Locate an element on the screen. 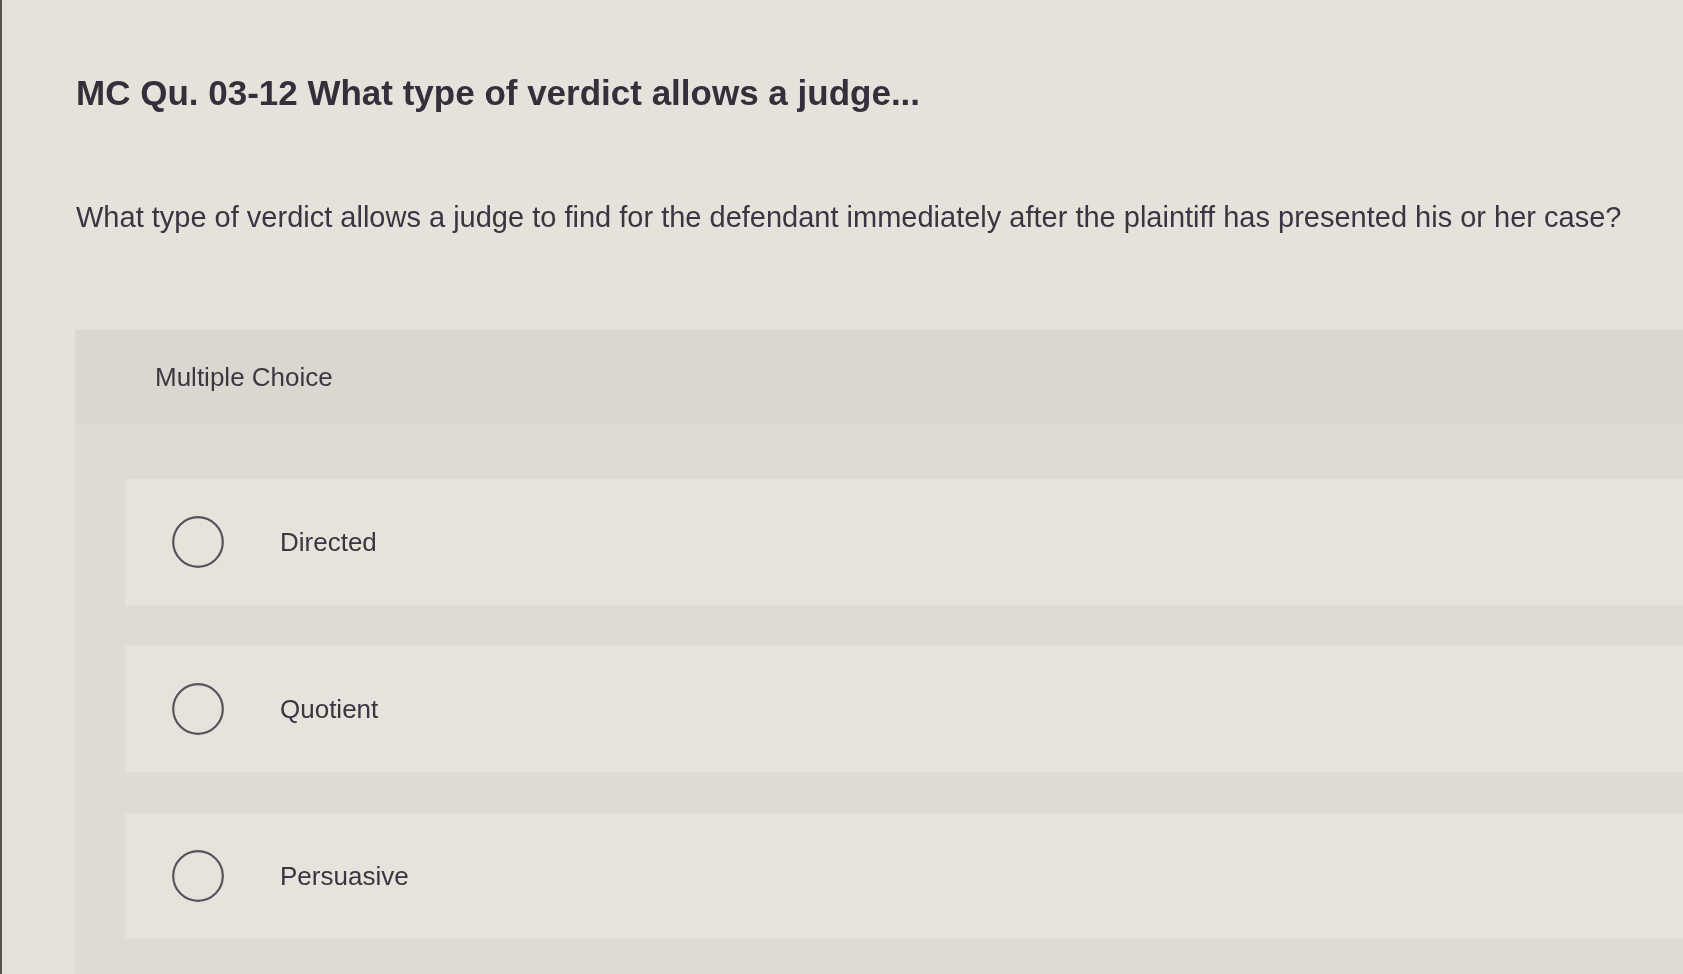  choice-label: Quotient is located at coordinates (329, 709).